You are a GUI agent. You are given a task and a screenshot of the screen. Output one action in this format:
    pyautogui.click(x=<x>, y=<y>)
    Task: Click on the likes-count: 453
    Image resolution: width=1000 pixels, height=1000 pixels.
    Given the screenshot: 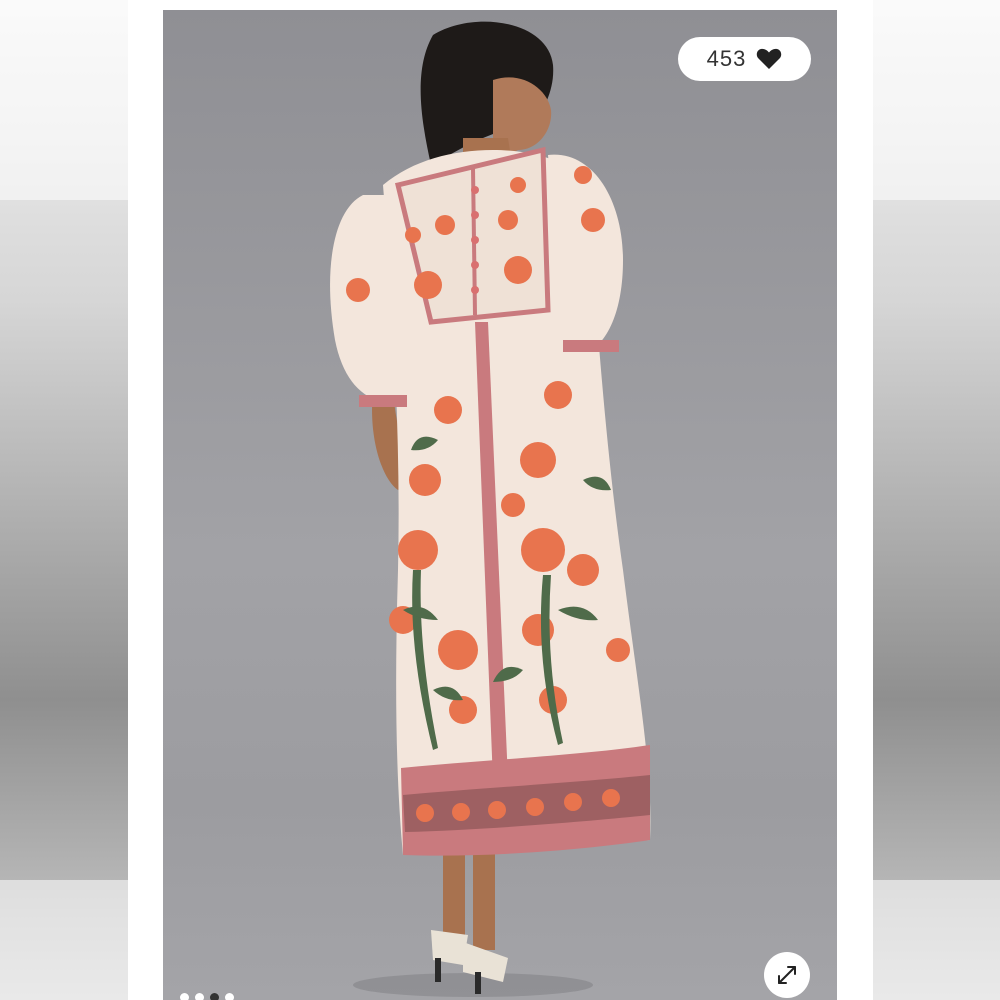 What is the action you would take?
    pyautogui.click(x=726, y=58)
    